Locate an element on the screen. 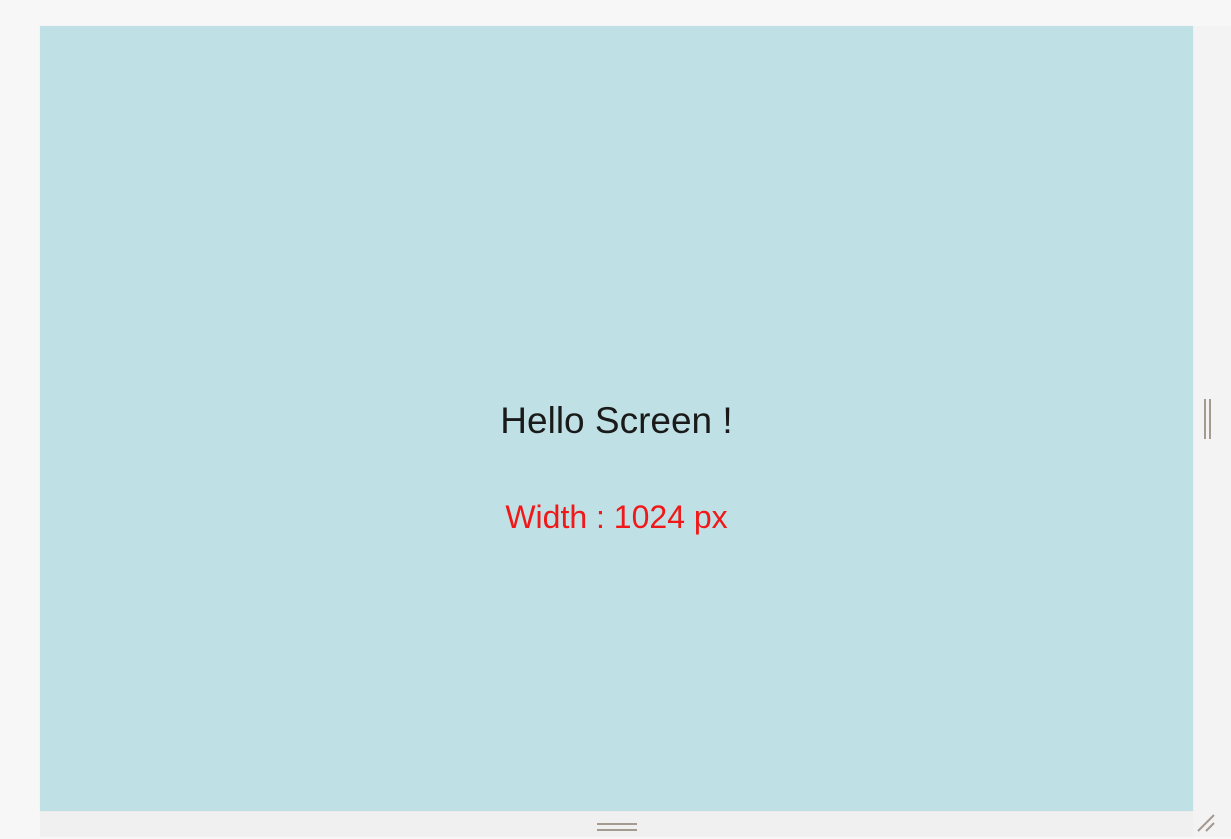  bottom-resize-handle is located at coordinates (617, 827).